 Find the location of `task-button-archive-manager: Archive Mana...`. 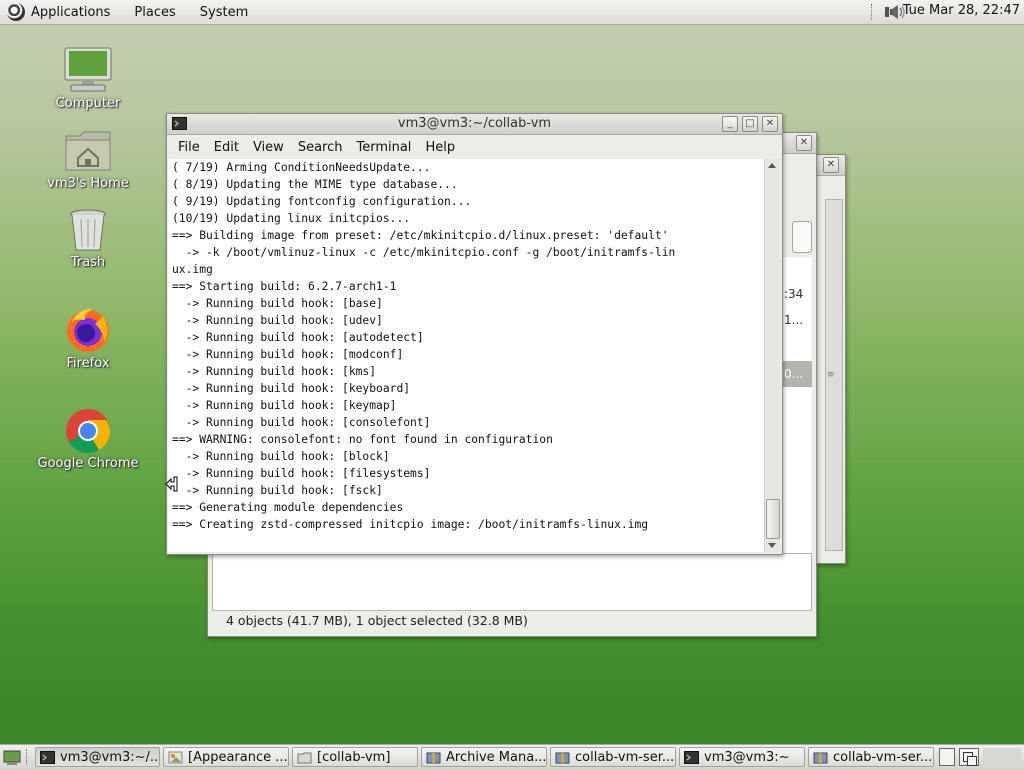

task-button-archive-manager: Archive Mana... is located at coordinates (484, 757).